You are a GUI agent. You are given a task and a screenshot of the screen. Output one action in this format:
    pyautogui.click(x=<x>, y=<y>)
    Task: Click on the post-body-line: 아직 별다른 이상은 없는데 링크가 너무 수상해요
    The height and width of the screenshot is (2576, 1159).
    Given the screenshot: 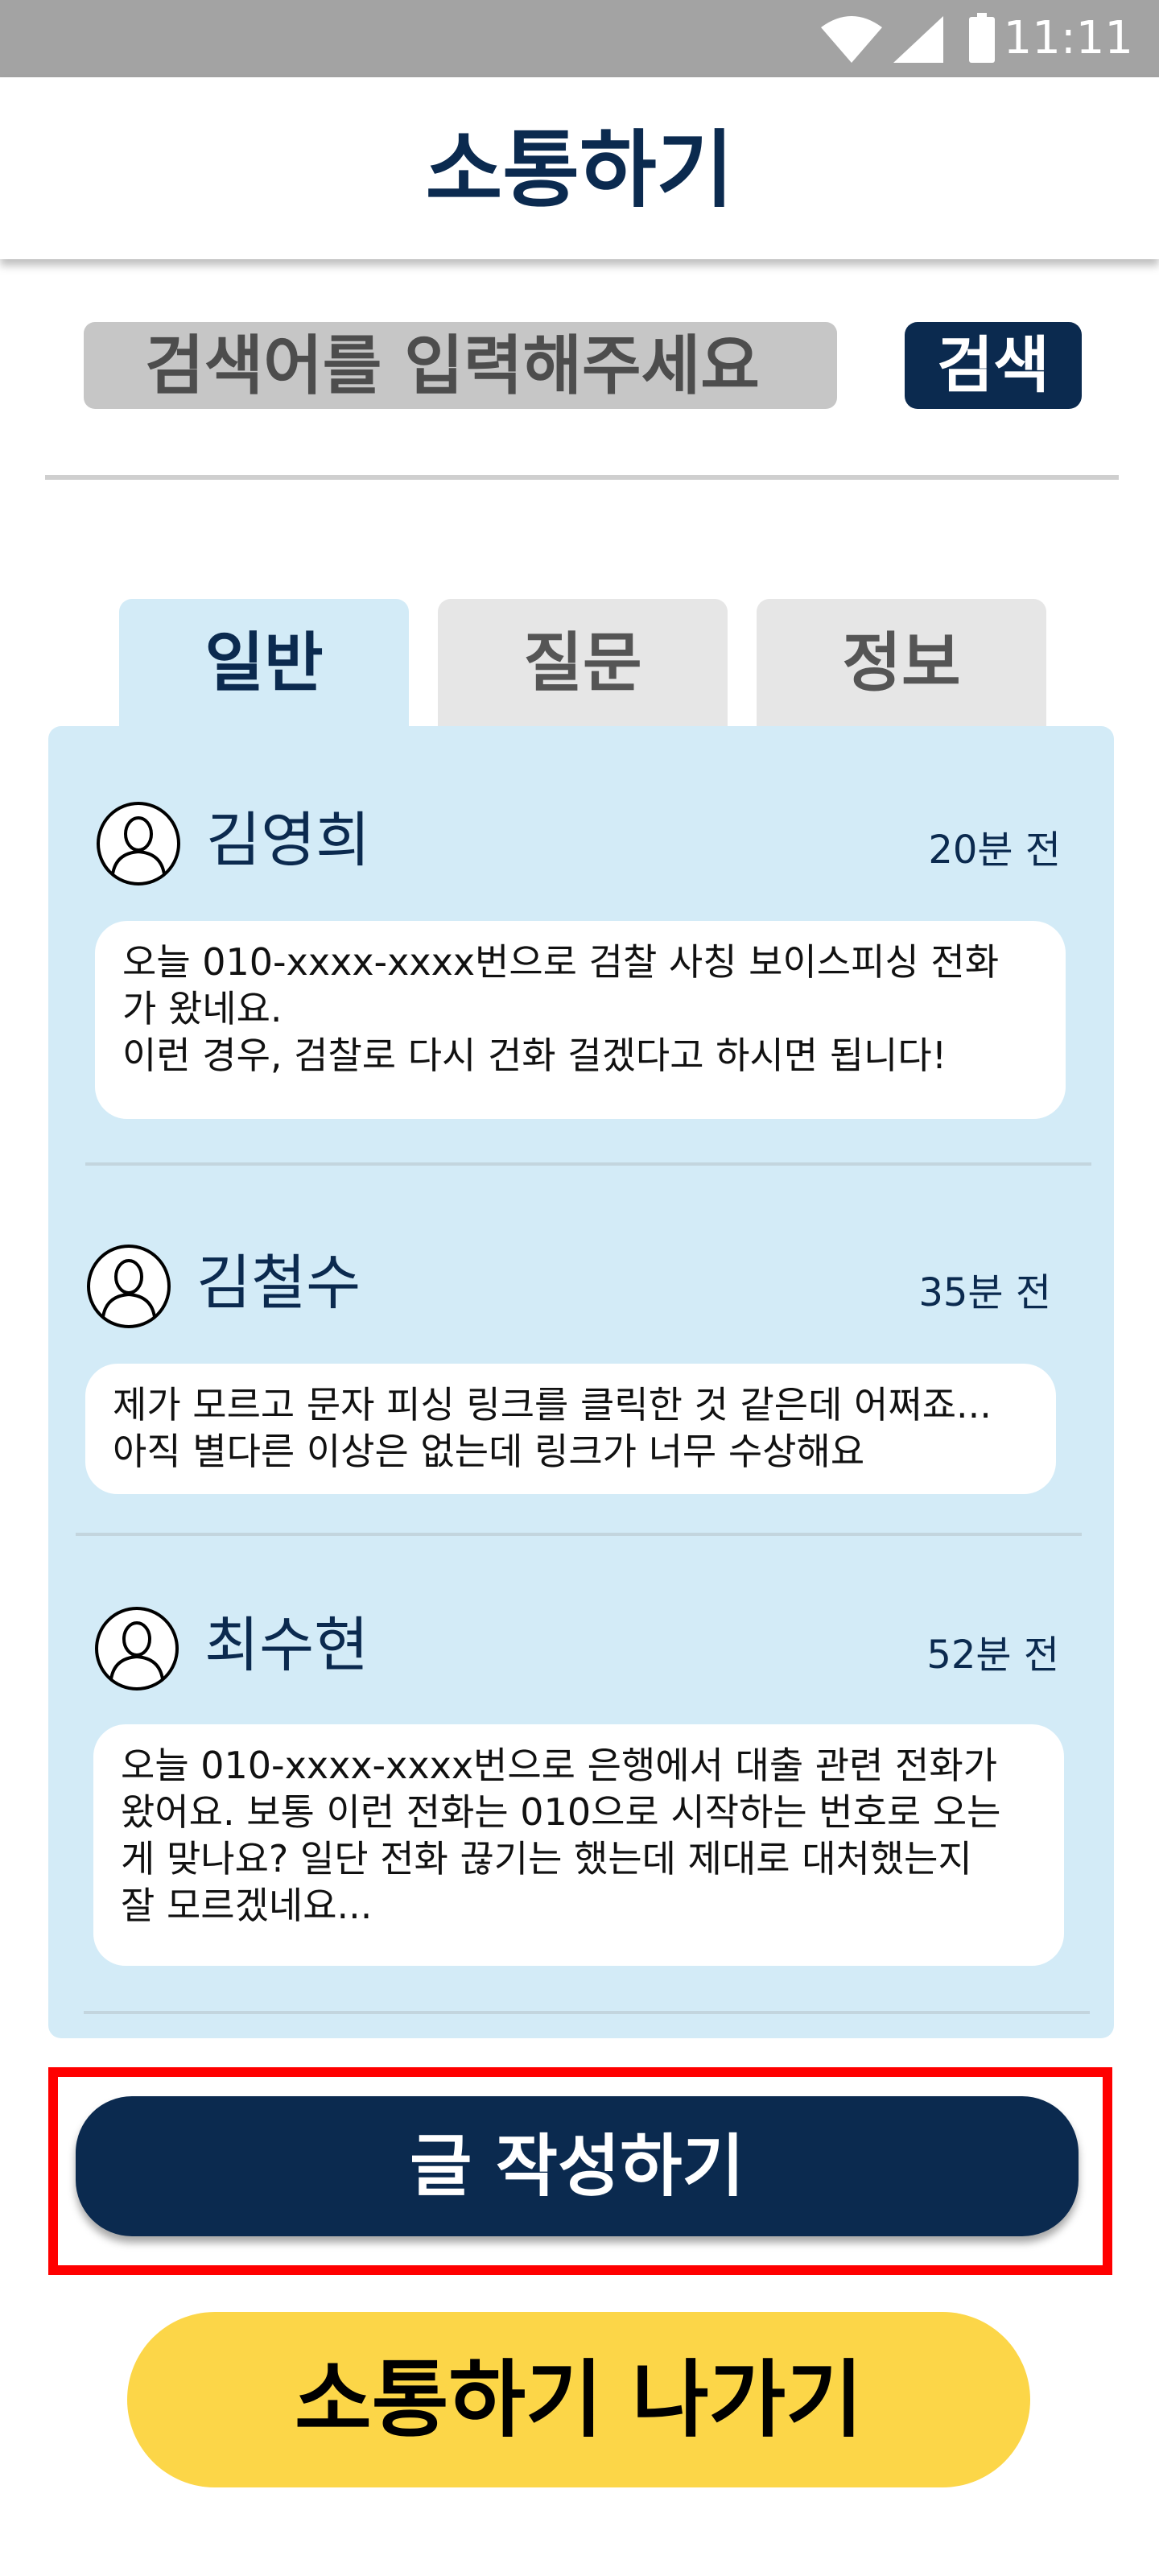 What is the action you would take?
    pyautogui.click(x=489, y=1451)
    